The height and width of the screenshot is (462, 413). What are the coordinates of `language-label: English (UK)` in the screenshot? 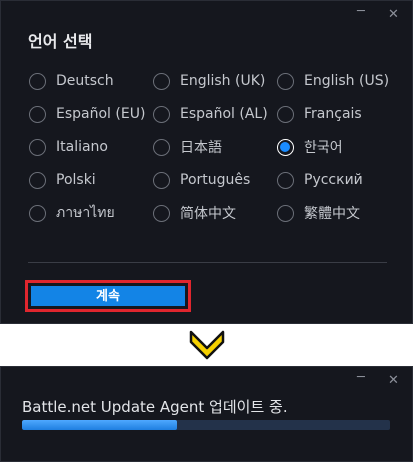 It's located at (223, 81).